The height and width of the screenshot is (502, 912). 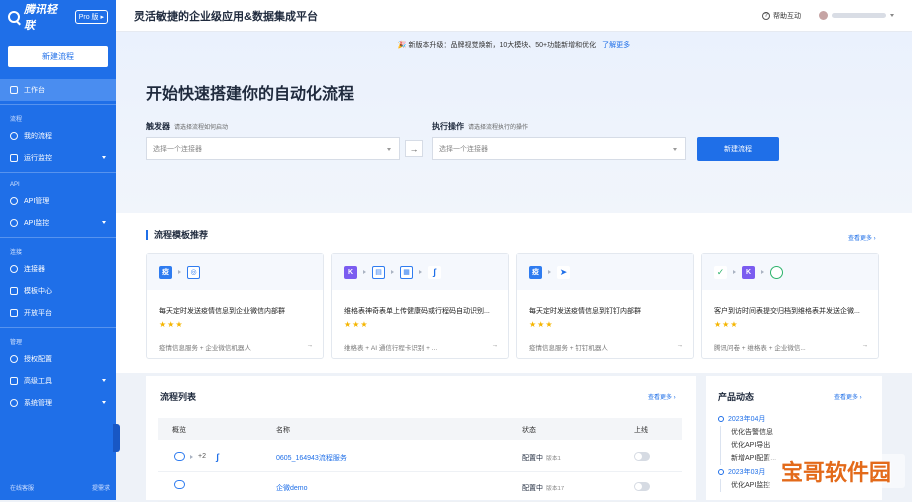 What do you see at coordinates (14, 17) in the screenshot?
I see `logo-icon` at bounding box center [14, 17].